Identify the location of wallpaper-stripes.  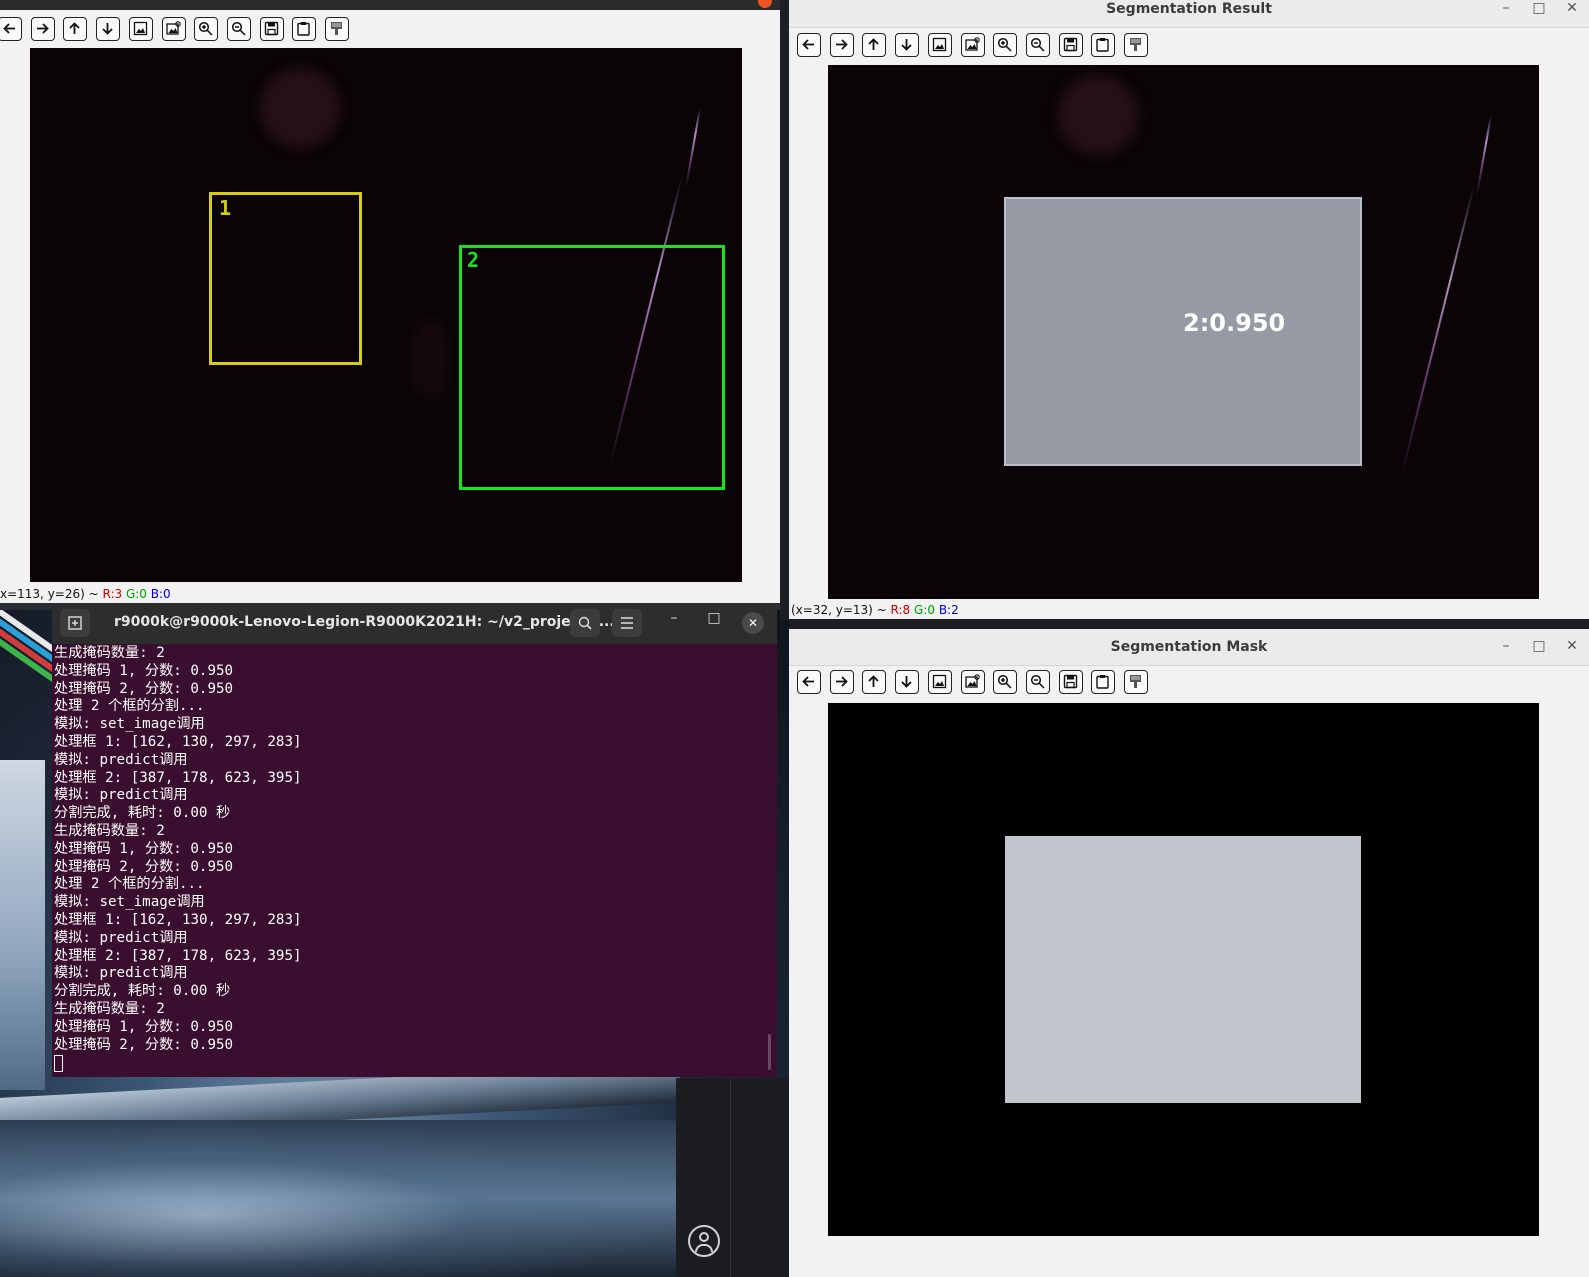
(30, 670).